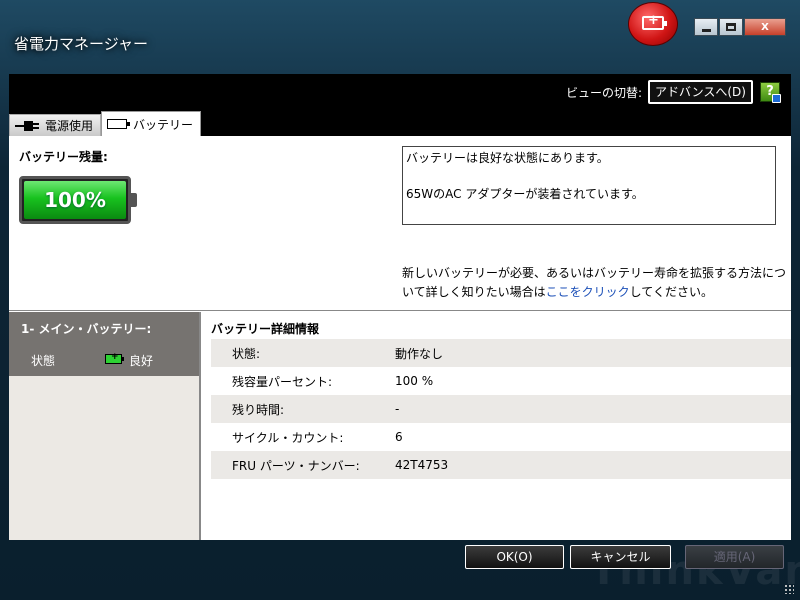 Image resolution: width=800 pixels, height=600 pixels. What do you see at coordinates (776, 98) in the screenshot?
I see `dropdown-arrow-icon` at bounding box center [776, 98].